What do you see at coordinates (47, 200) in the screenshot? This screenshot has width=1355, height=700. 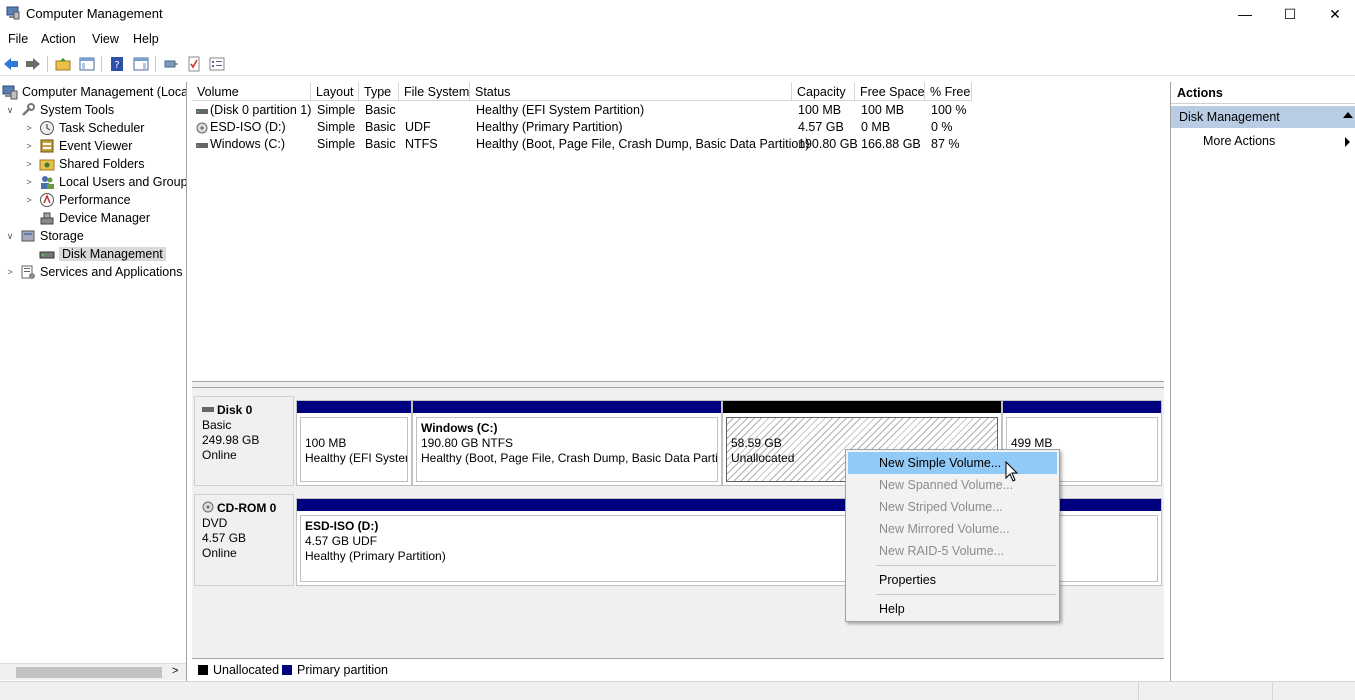 I see `performance-icon` at bounding box center [47, 200].